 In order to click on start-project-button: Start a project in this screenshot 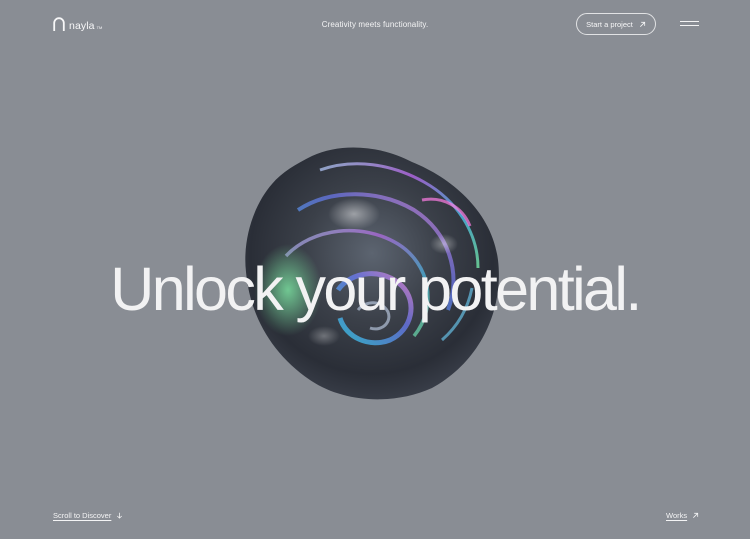, I will do `click(616, 24)`.